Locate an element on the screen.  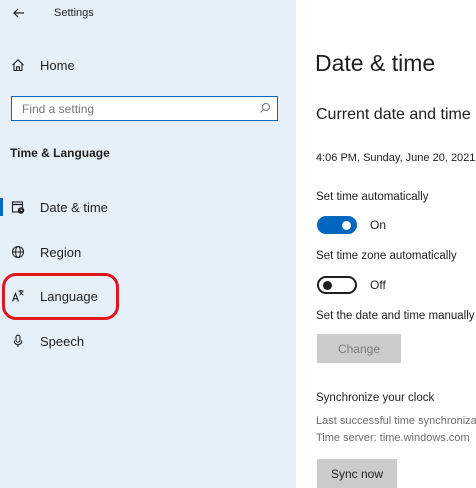
back-button is located at coordinates (19, 13).